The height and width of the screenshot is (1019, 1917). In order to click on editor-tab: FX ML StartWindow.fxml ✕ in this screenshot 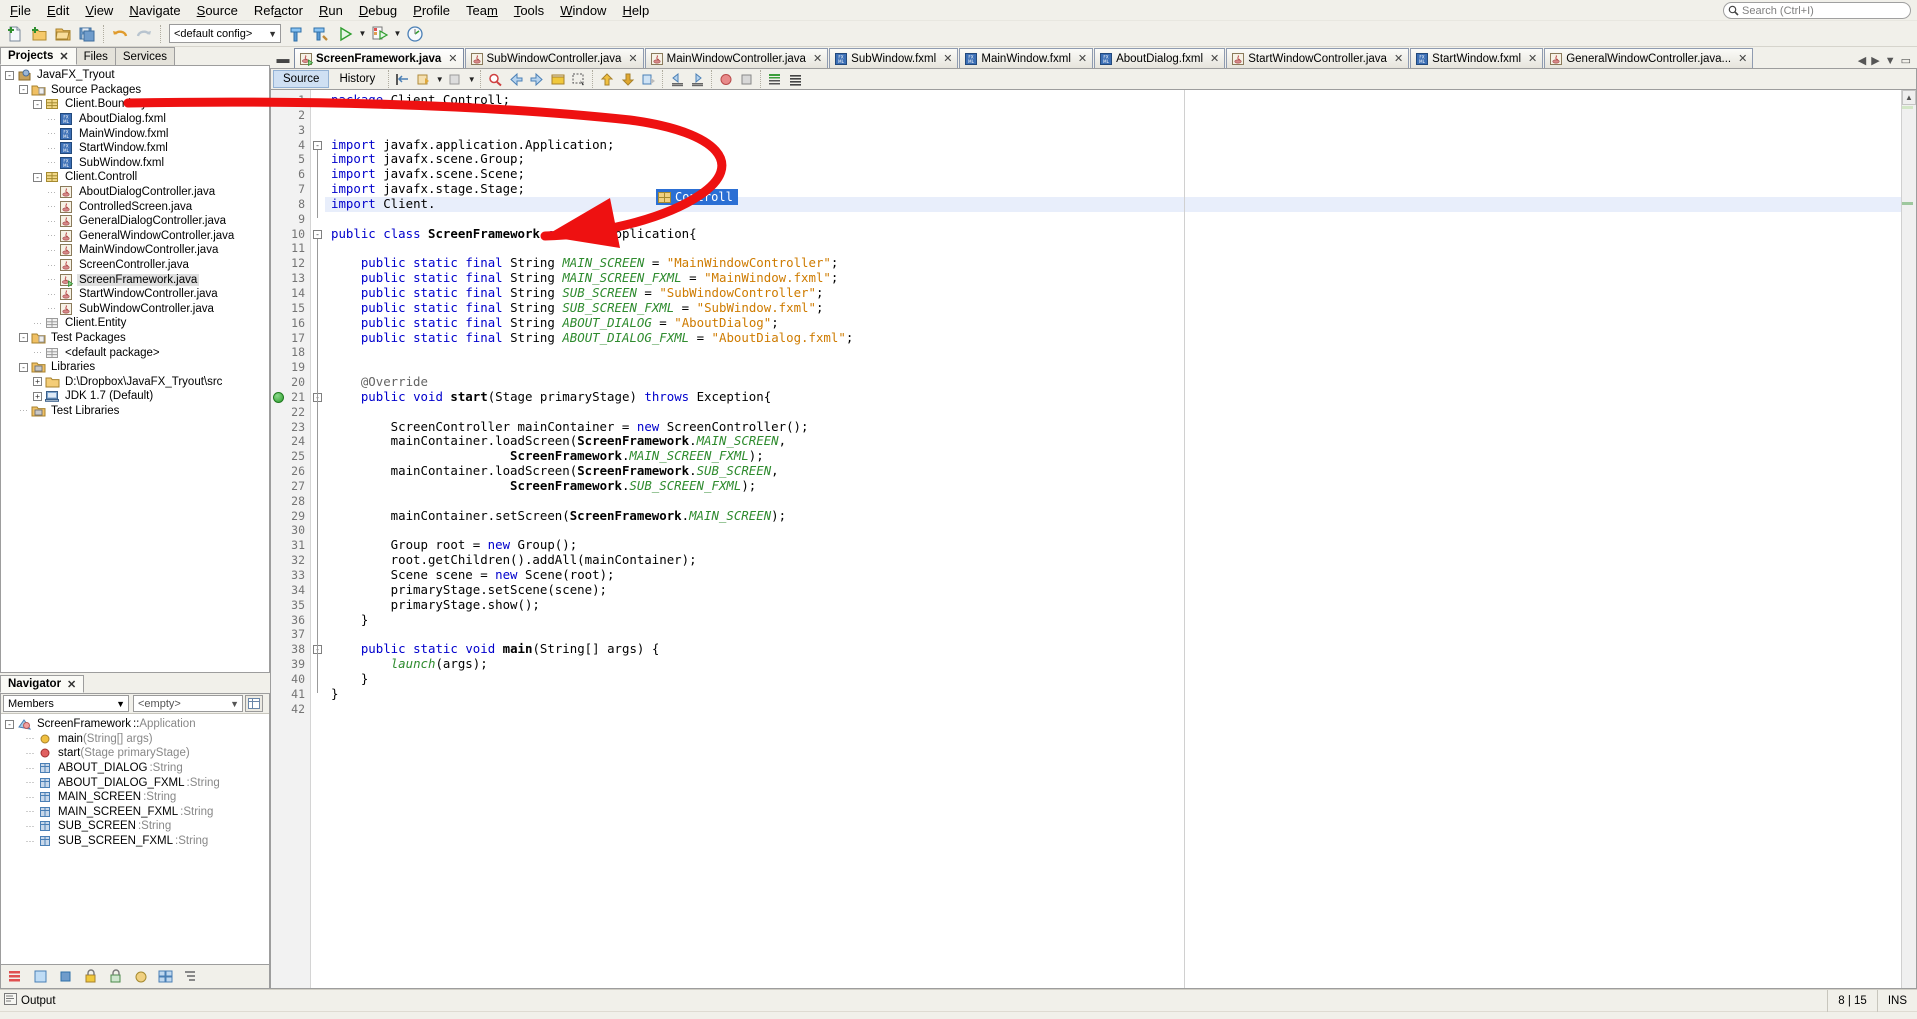, I will do `click(1477, 58)`.